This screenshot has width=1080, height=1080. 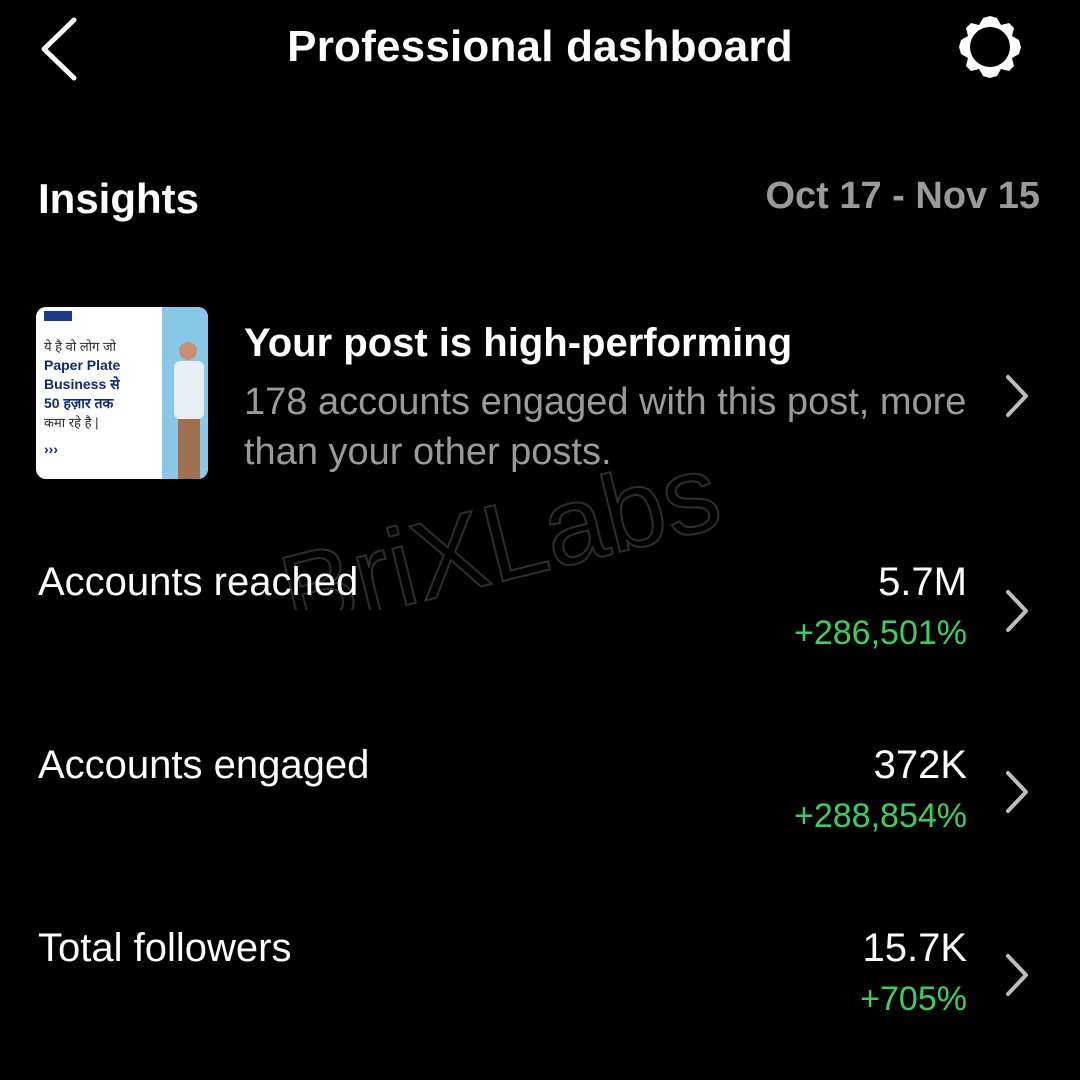 I want to click on settings-button, so click(x=990, y=47).